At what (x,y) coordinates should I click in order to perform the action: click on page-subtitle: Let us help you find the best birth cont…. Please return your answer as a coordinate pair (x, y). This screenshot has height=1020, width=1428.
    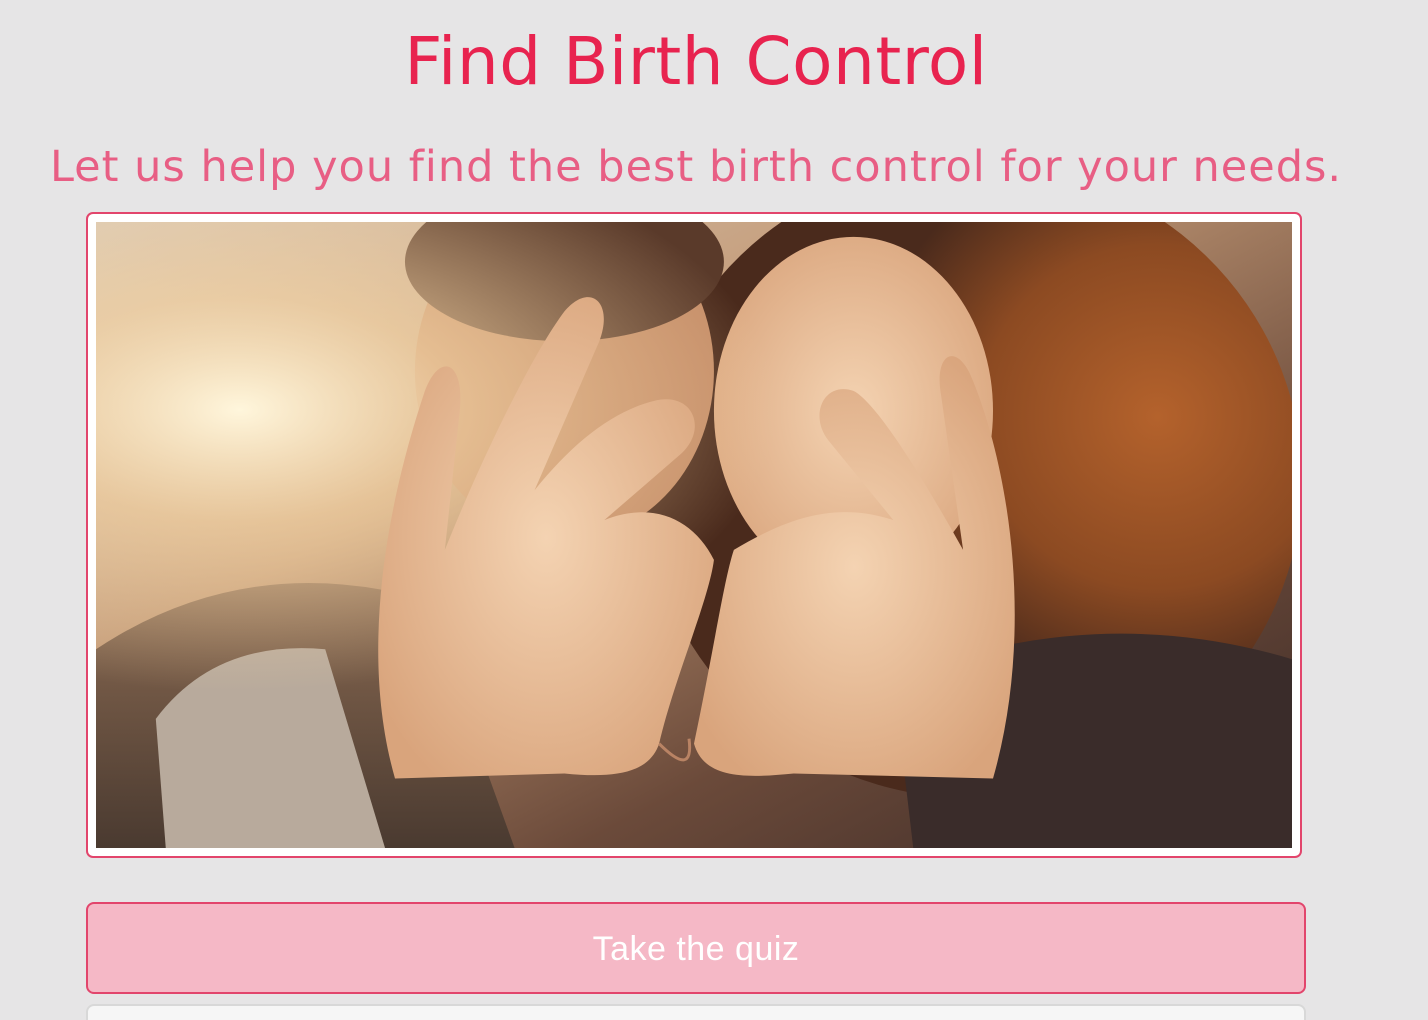
    Looking at the image, I should click on (696, 167).